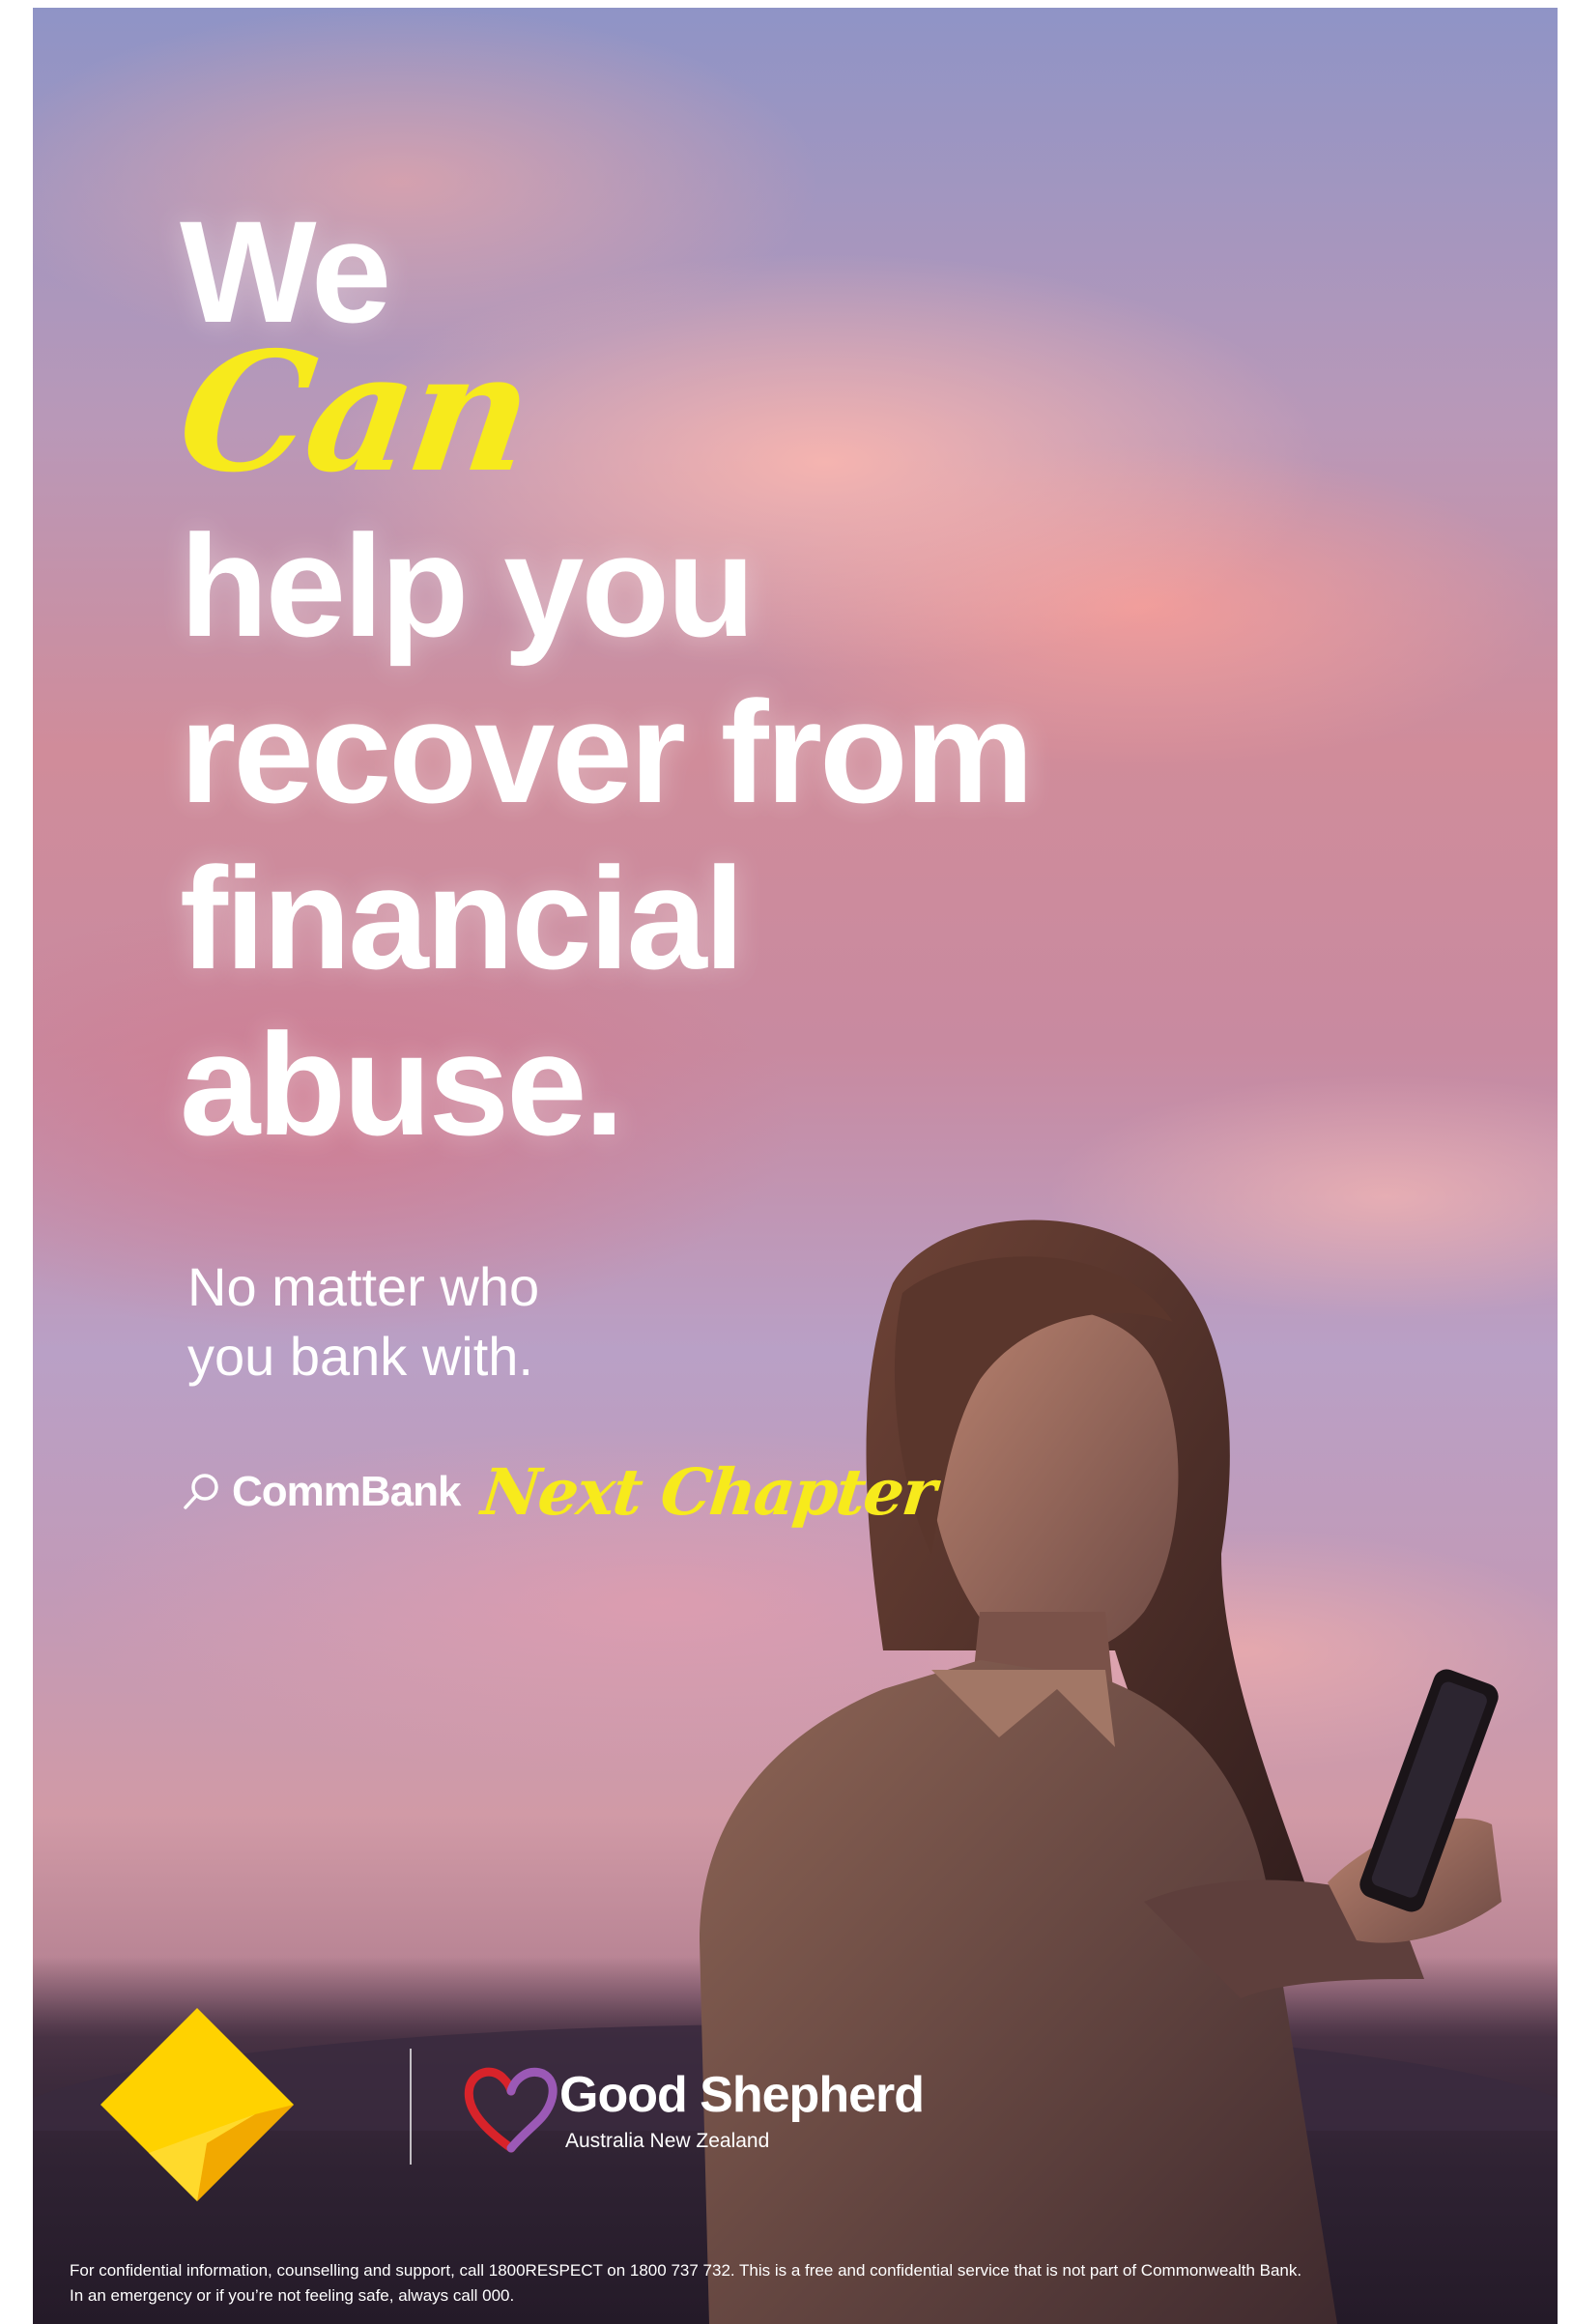 The width and height of the screenshot is (1573, 2324). I want to click on headline-line-2: help you, so click(468, 585).